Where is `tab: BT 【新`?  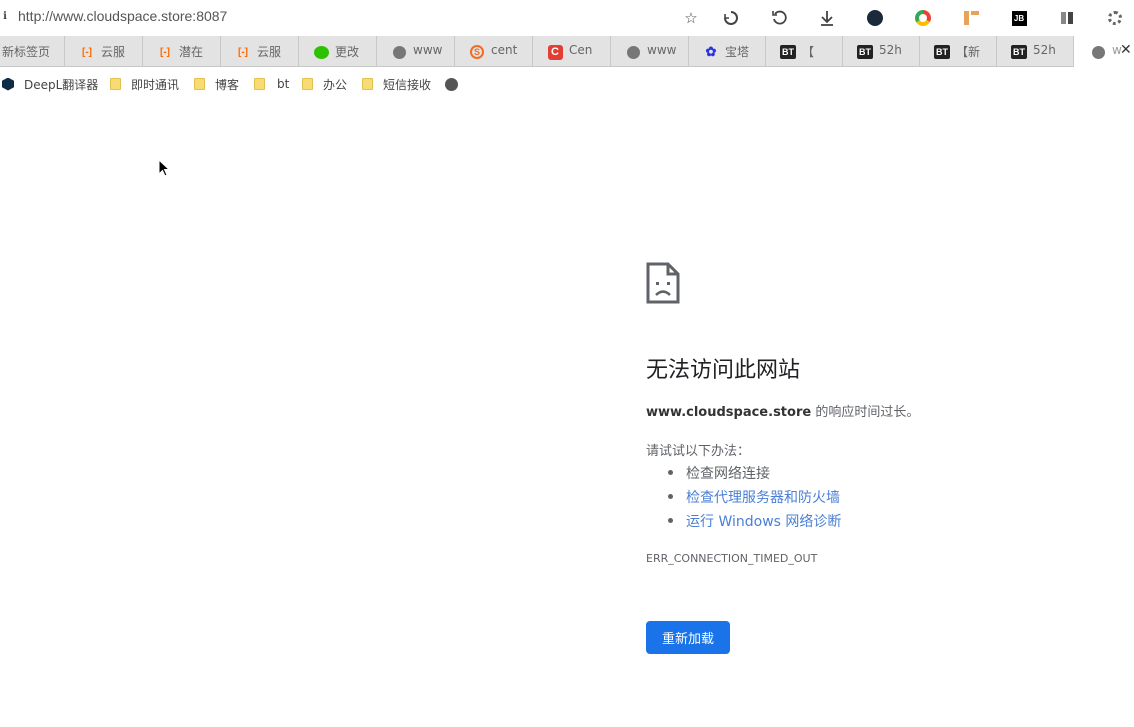 tab: BT 【新 is located at coordinates (958, 51).